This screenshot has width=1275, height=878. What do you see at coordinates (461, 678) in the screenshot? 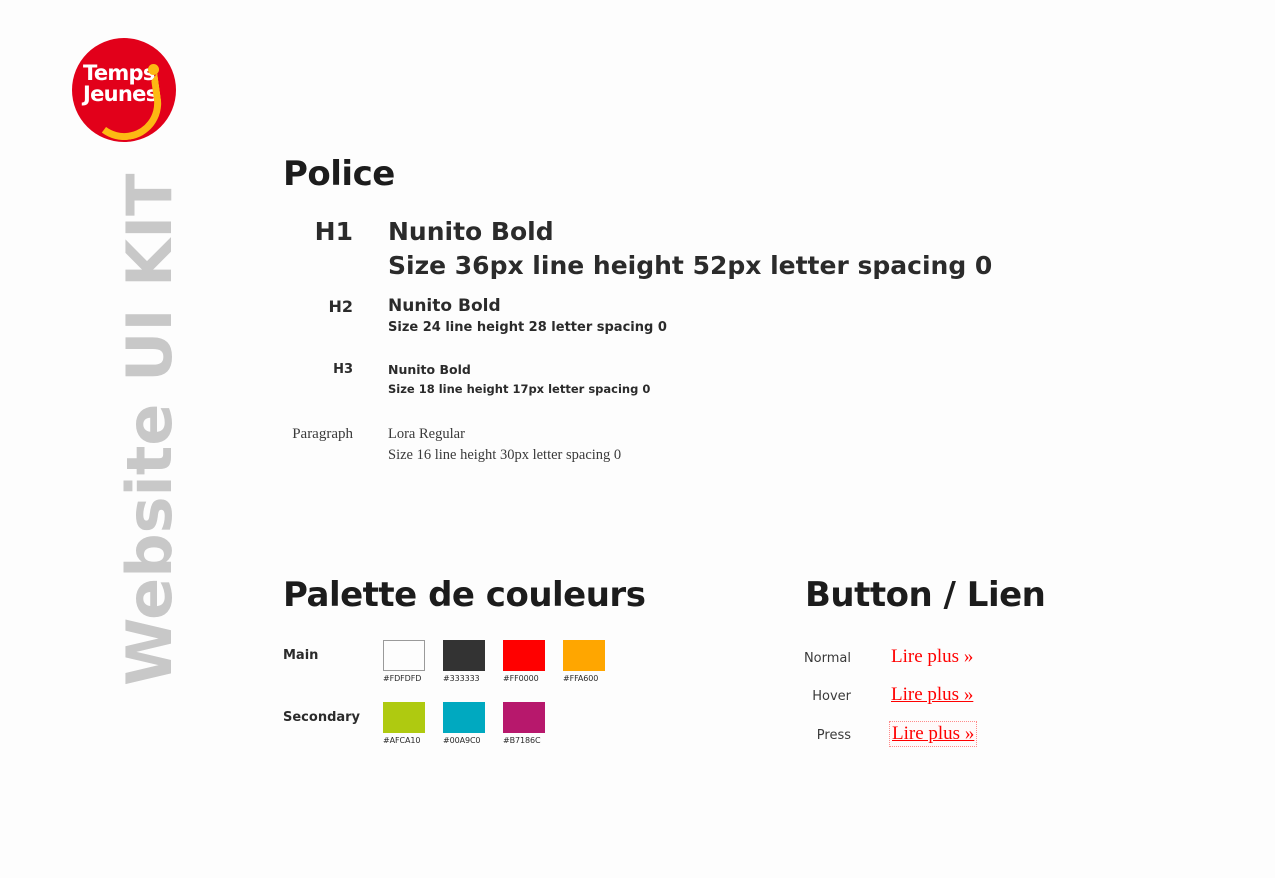
I see `color-hex-label: #333333` at bounding box center [461, 678].